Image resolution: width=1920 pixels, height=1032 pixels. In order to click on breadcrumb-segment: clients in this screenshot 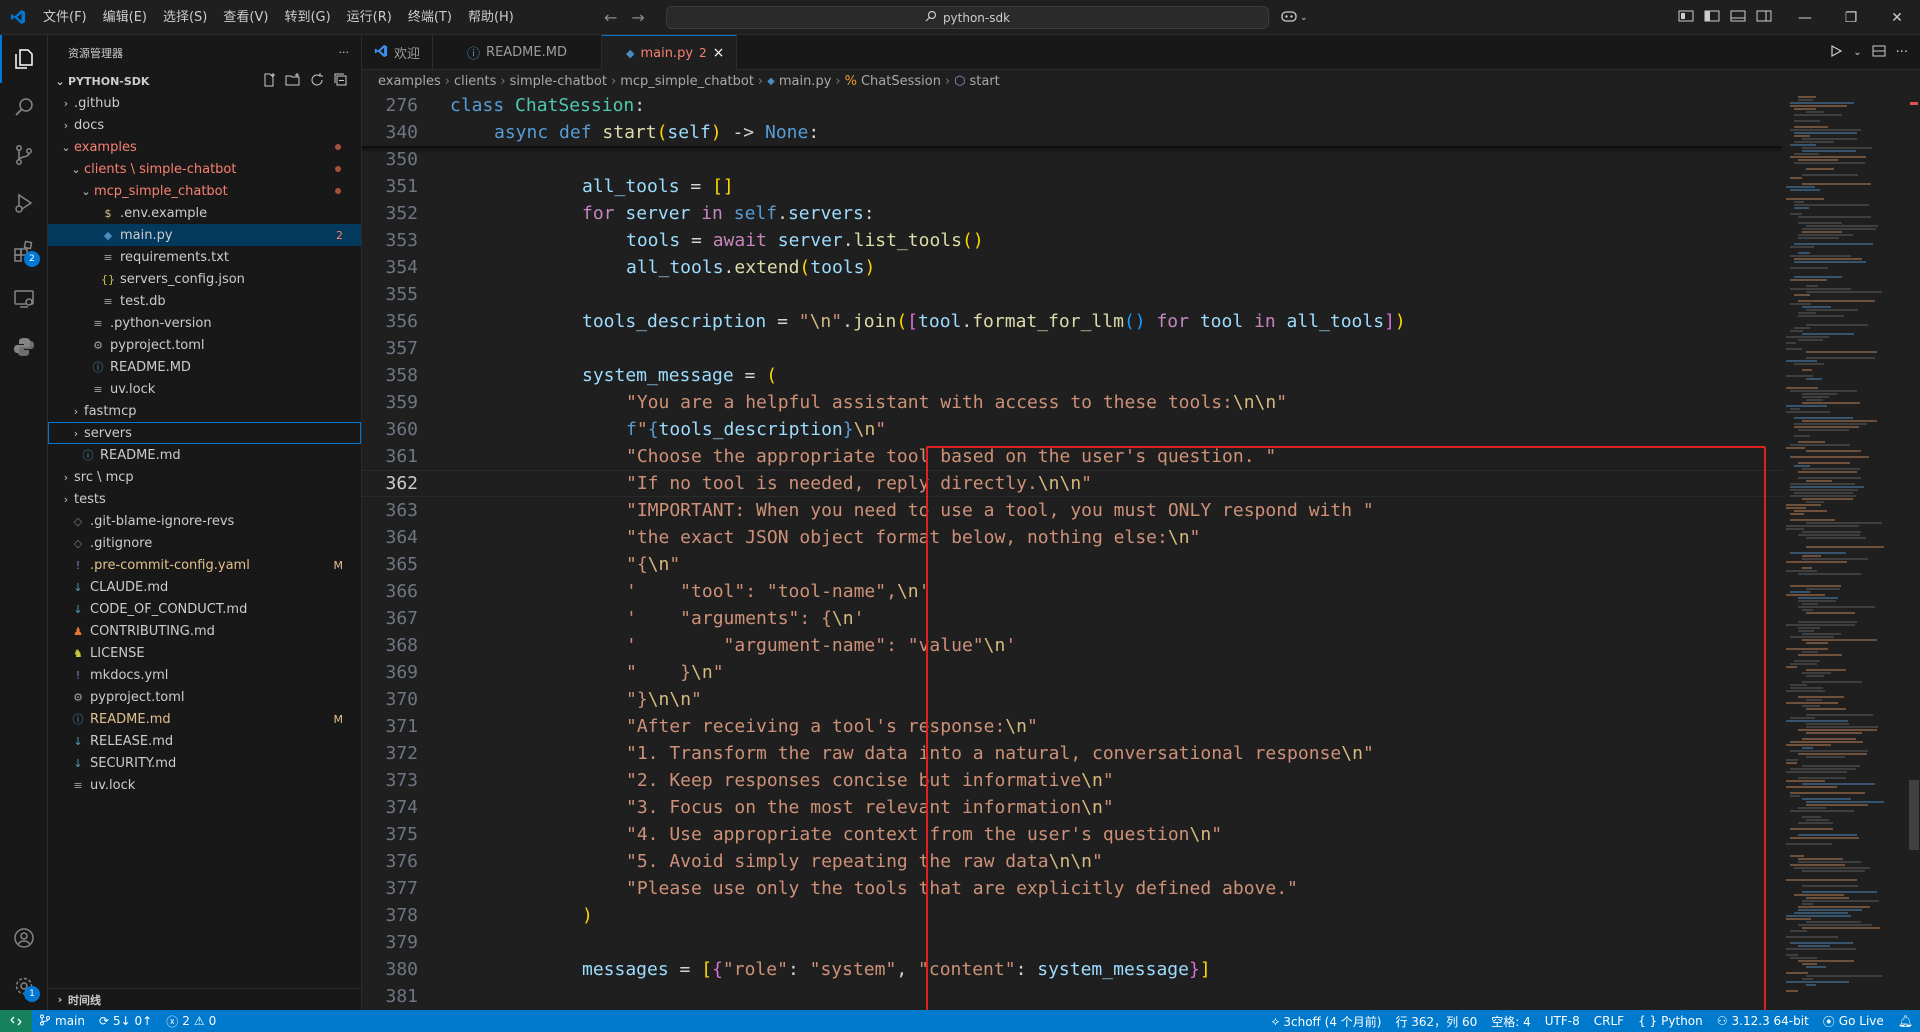, I will do `click(475, 81)`.